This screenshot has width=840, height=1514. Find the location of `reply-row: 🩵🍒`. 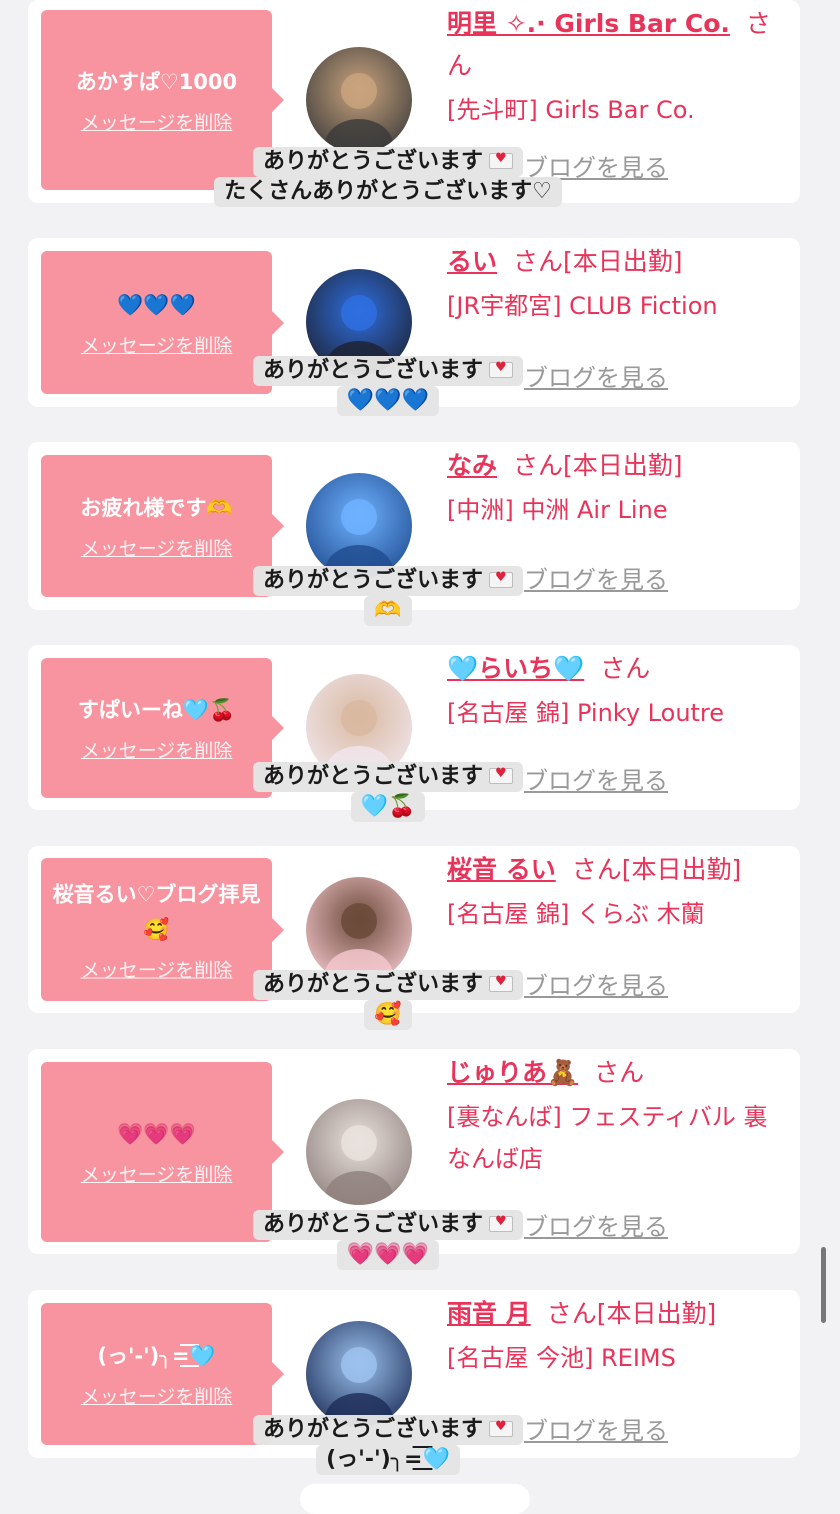

reply-row: 🩵🍒 is located at coordinates (388, 807).